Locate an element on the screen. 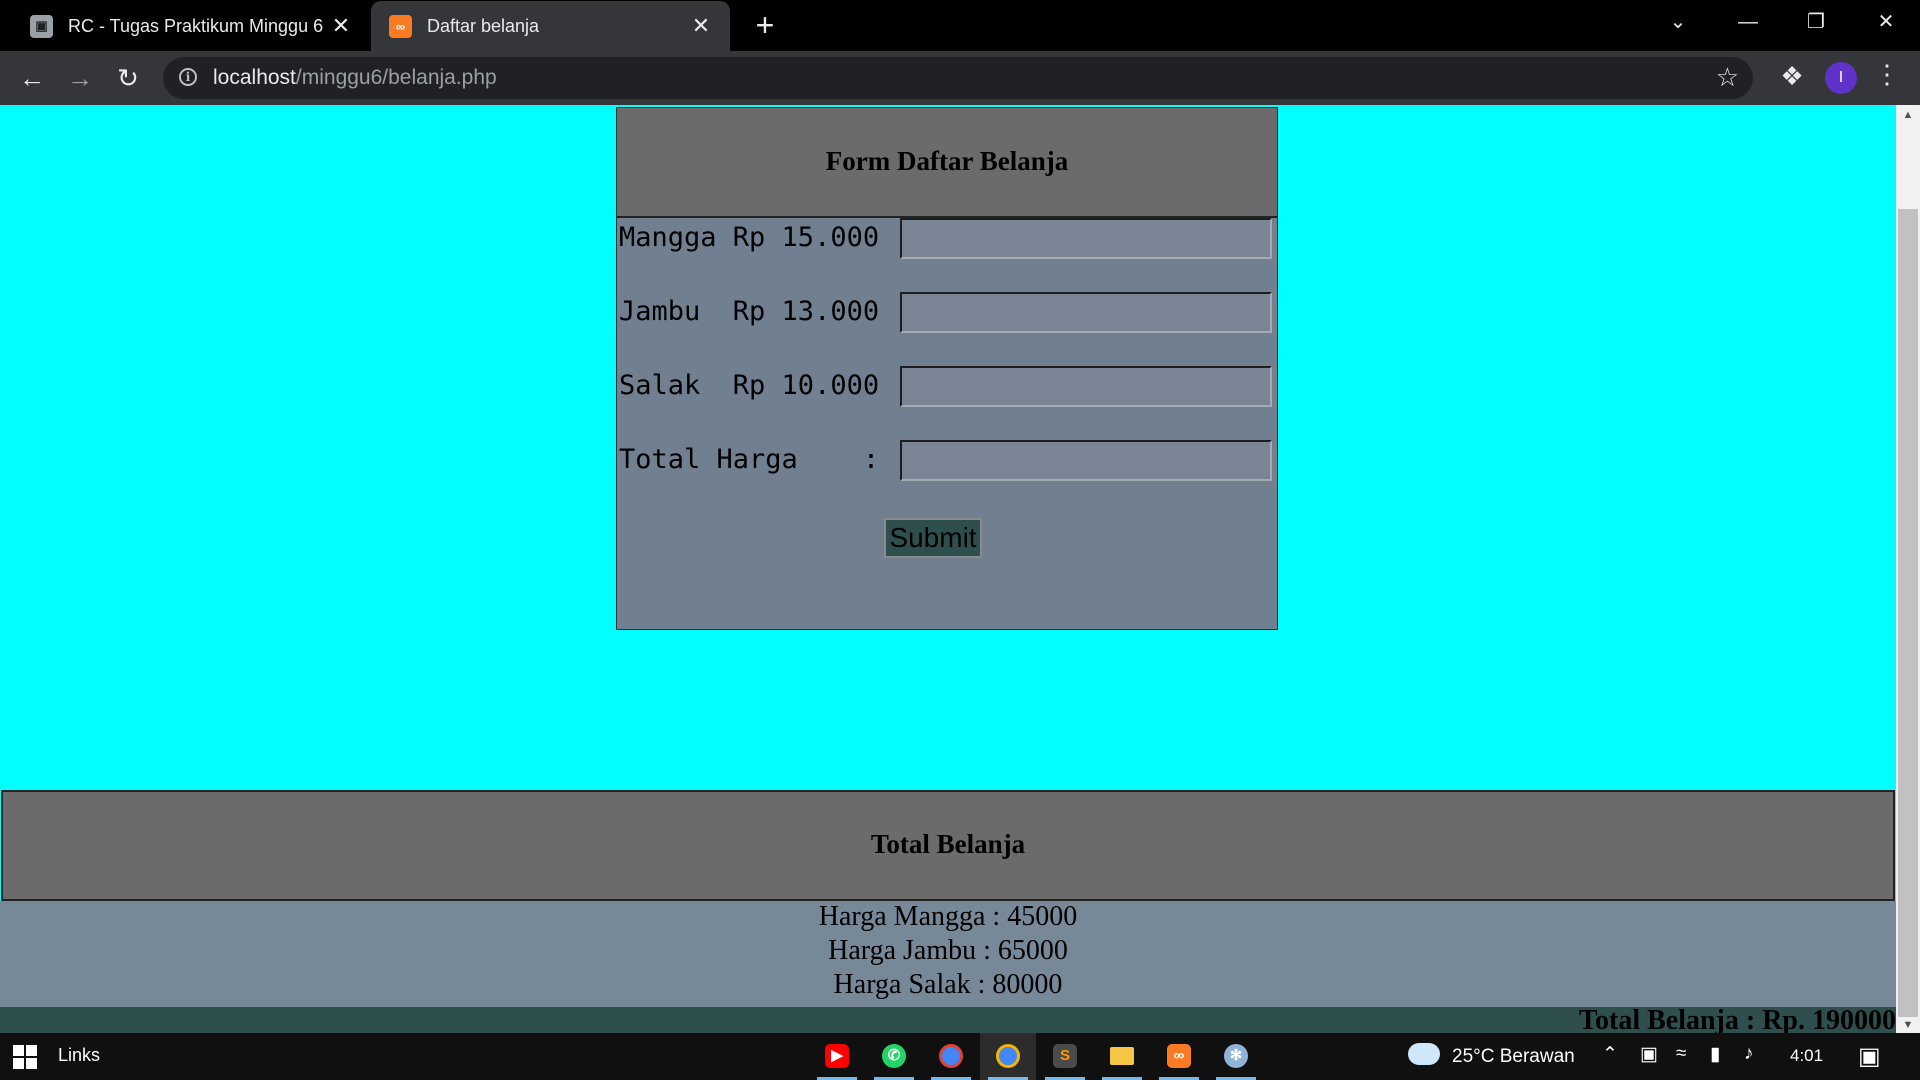 This screenshot has width=1920, height=1080. form-row-jambu: Jambu Rp 13.000 is located at coordinates (947, 313).